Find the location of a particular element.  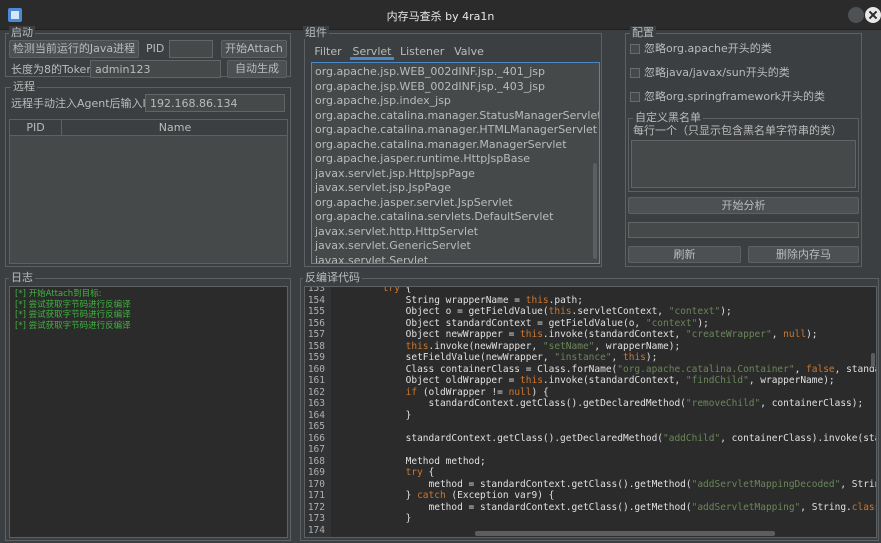

ignore-apache-checkbox is located at coordinates (635, 49).